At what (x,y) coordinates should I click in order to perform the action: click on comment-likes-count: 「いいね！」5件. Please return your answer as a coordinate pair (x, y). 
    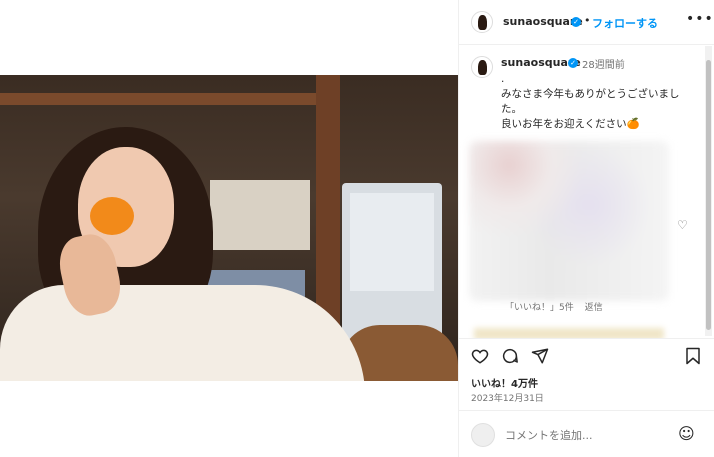
    Looking at the image, I should click on (539, 308).